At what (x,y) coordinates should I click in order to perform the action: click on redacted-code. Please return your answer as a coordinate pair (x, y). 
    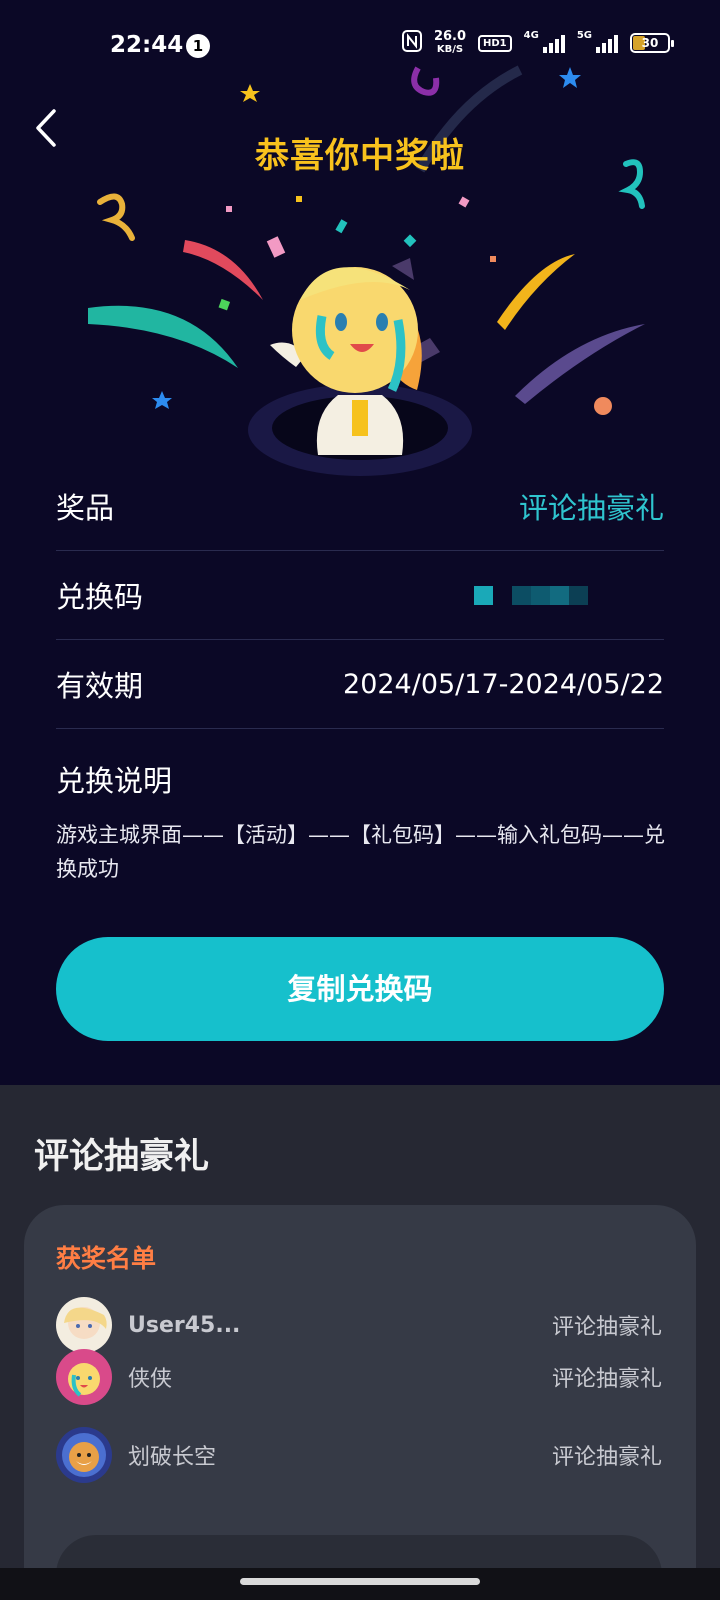
    Looking at the image, I should click on (531, 595).